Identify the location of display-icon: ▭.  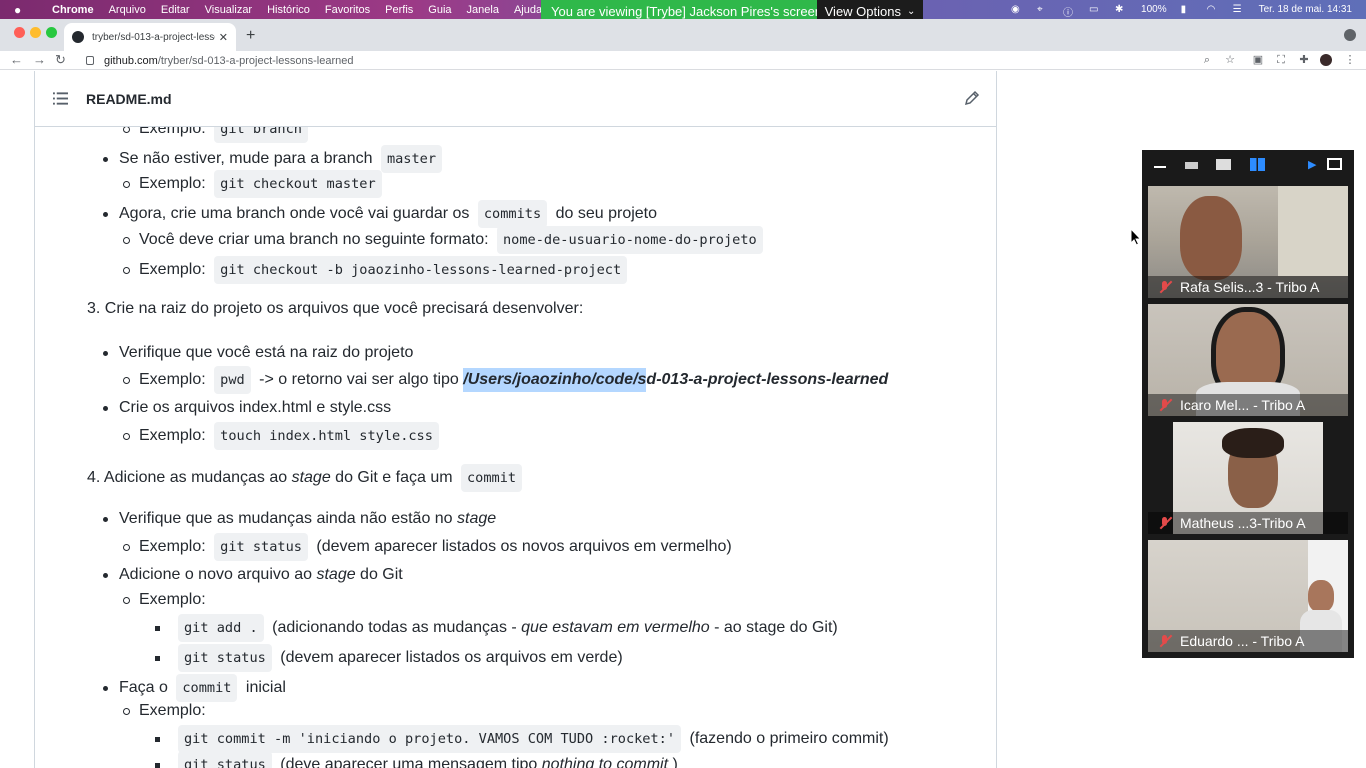
(1095, 10).